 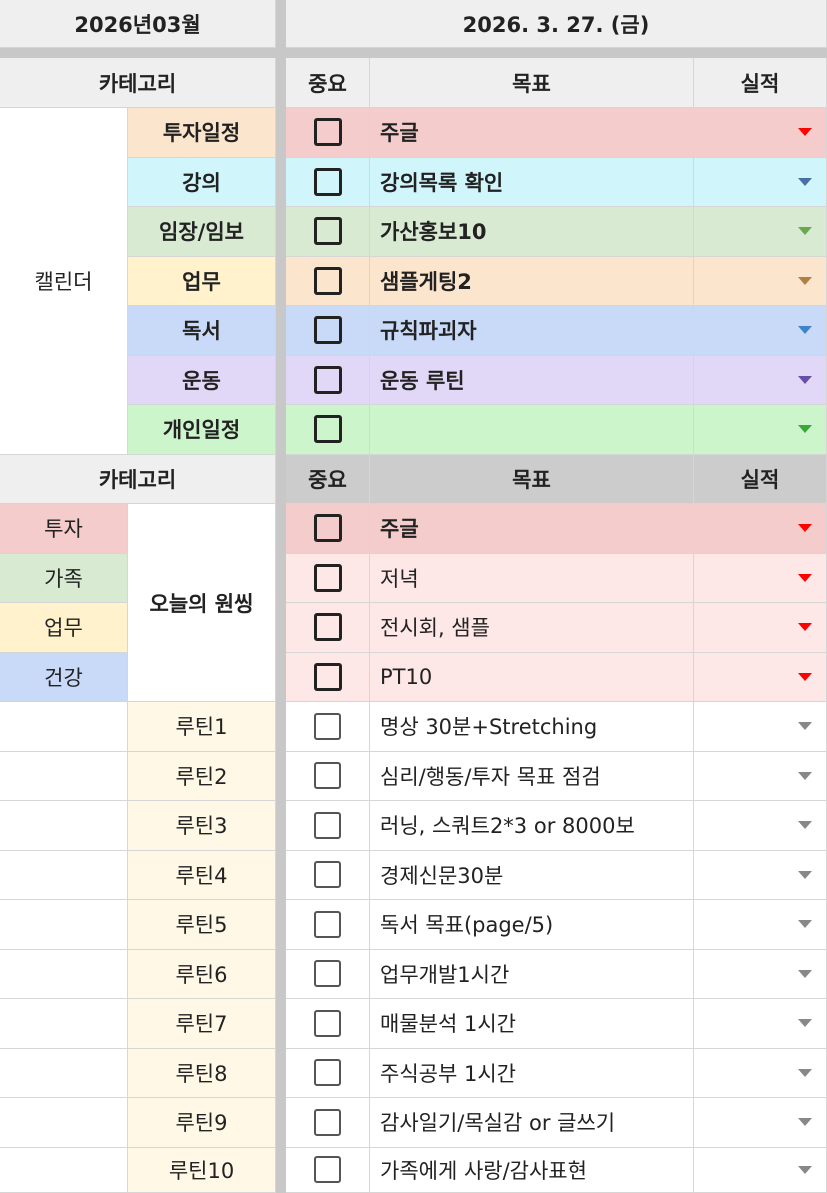 What do you see at coordinates (532, 925) in the screenshot?
I see `routine-goal: 독서 목표(page/5)` at bounding box center [532, 925].